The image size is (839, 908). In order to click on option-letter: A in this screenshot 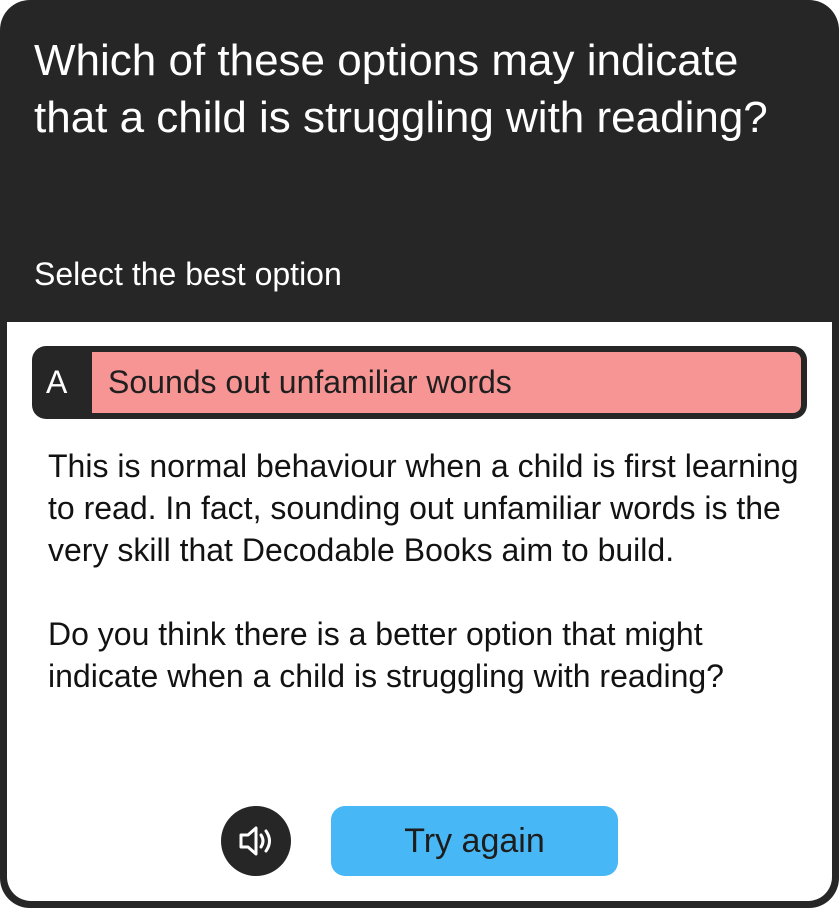, I will do `click(57, 382)`.